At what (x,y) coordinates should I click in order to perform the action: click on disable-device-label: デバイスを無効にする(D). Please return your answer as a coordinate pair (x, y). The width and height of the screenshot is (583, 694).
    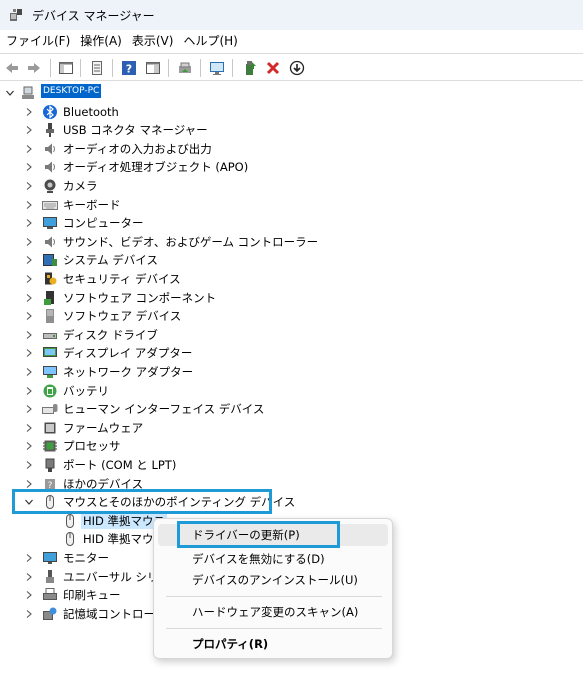
    Looking at the image, I should click on (258, 559).